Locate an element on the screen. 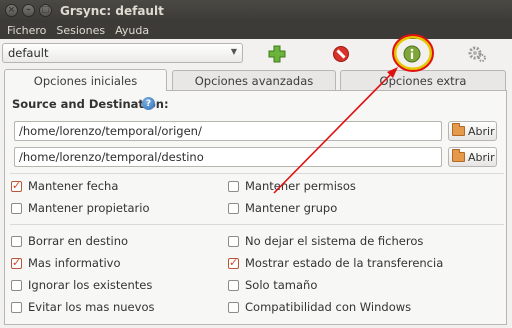  add-session-button is located at coordinates (277, 54).